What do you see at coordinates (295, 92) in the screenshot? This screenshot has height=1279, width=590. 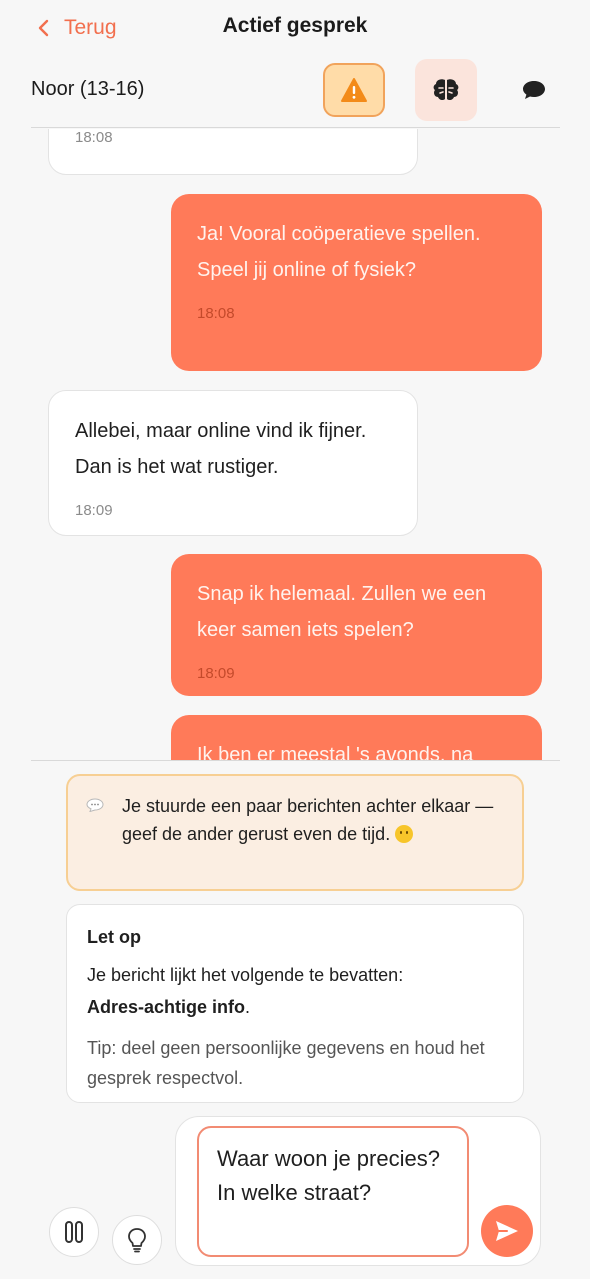 I see `conversation-header: Noor (13-16)` at bounding box center [295, 92].